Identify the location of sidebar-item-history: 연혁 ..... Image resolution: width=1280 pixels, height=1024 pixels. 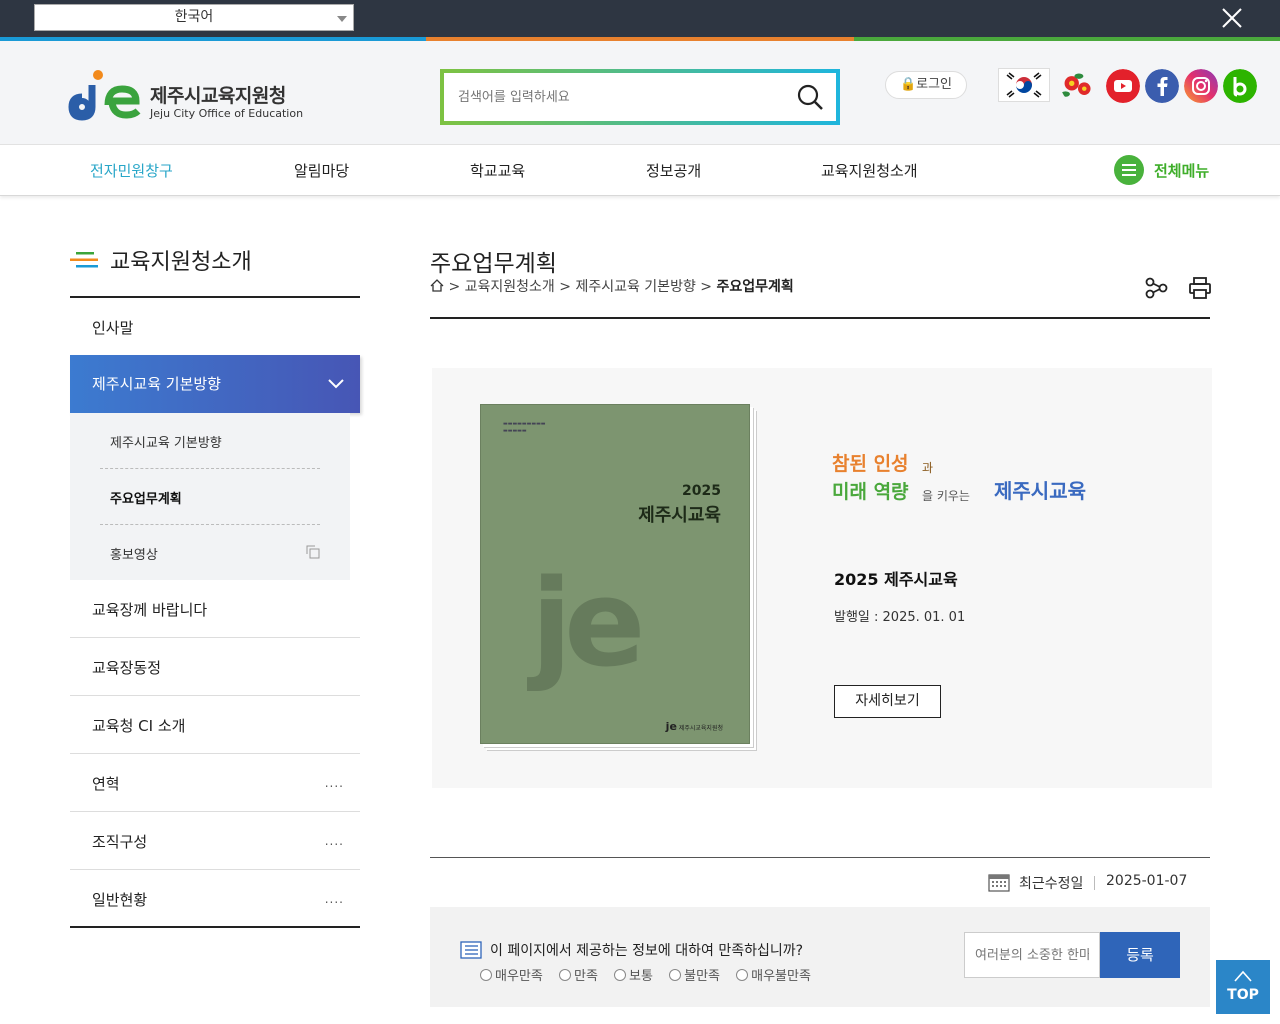
(215, 783).